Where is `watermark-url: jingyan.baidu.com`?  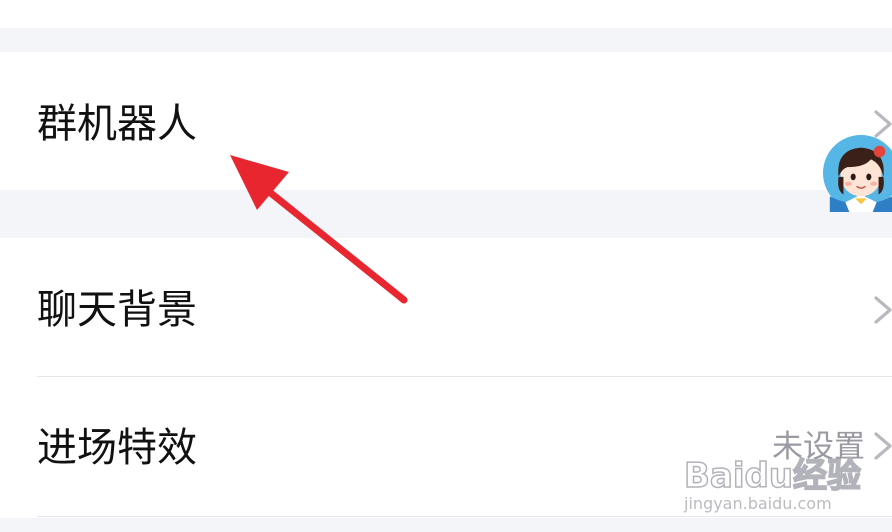
watermark-url: jingyan.baidu.com is located at coordinates (758, 503).